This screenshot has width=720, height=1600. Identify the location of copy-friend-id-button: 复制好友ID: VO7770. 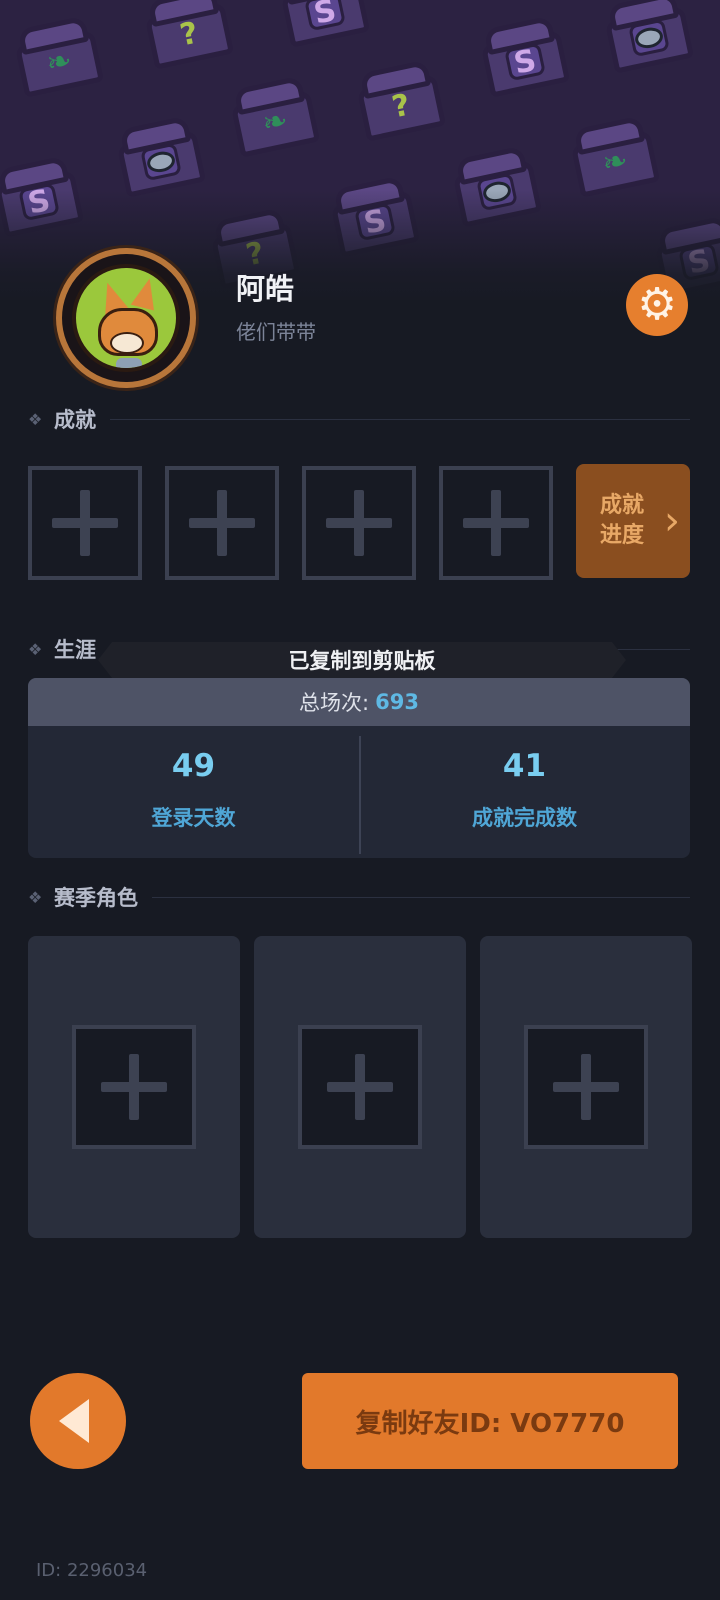
(490, 1421).